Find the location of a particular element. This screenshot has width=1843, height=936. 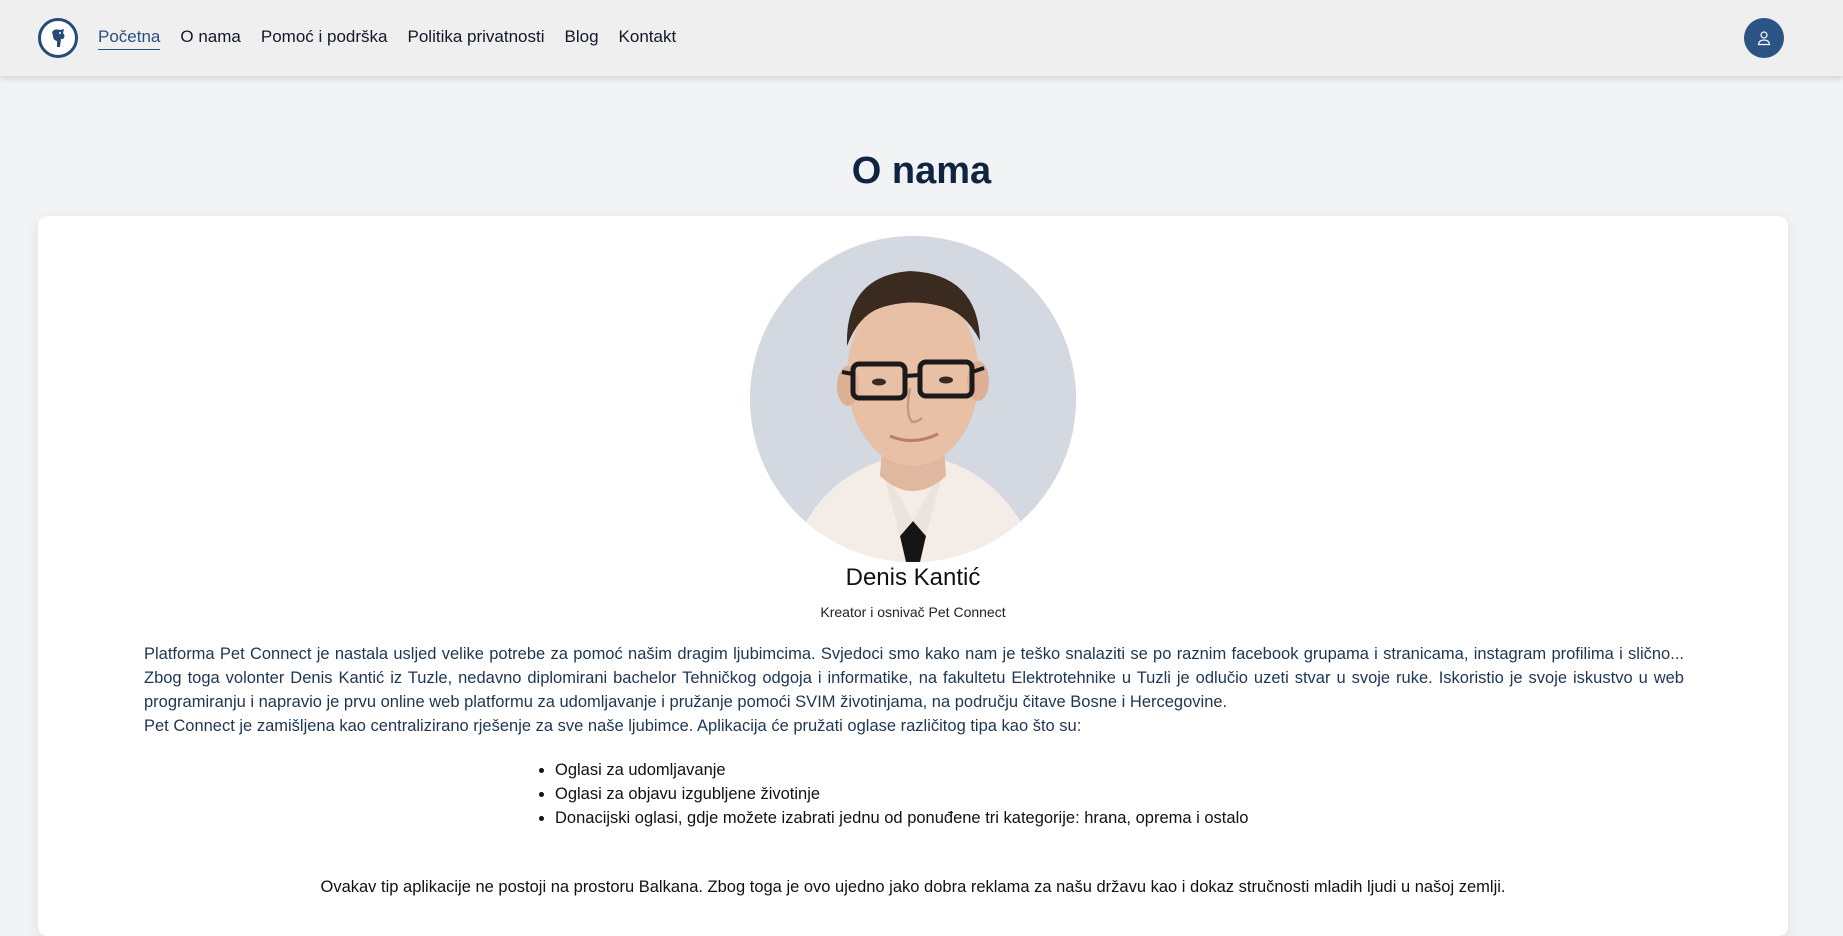

nav-link-pocetna: Početna is located at coordinates (129, 38).